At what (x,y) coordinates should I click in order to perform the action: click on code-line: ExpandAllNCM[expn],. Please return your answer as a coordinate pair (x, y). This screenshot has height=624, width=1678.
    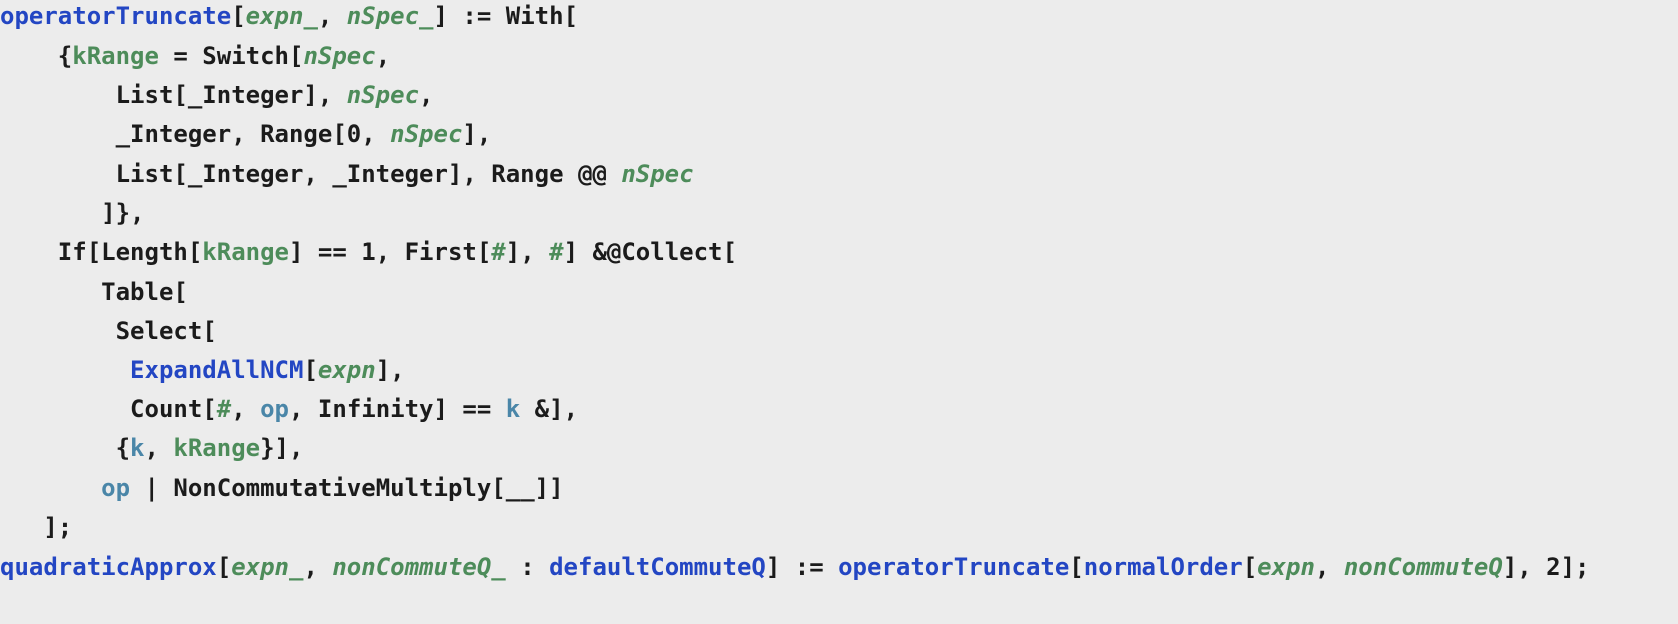
    Looking at the image, I should click on (202, 370).